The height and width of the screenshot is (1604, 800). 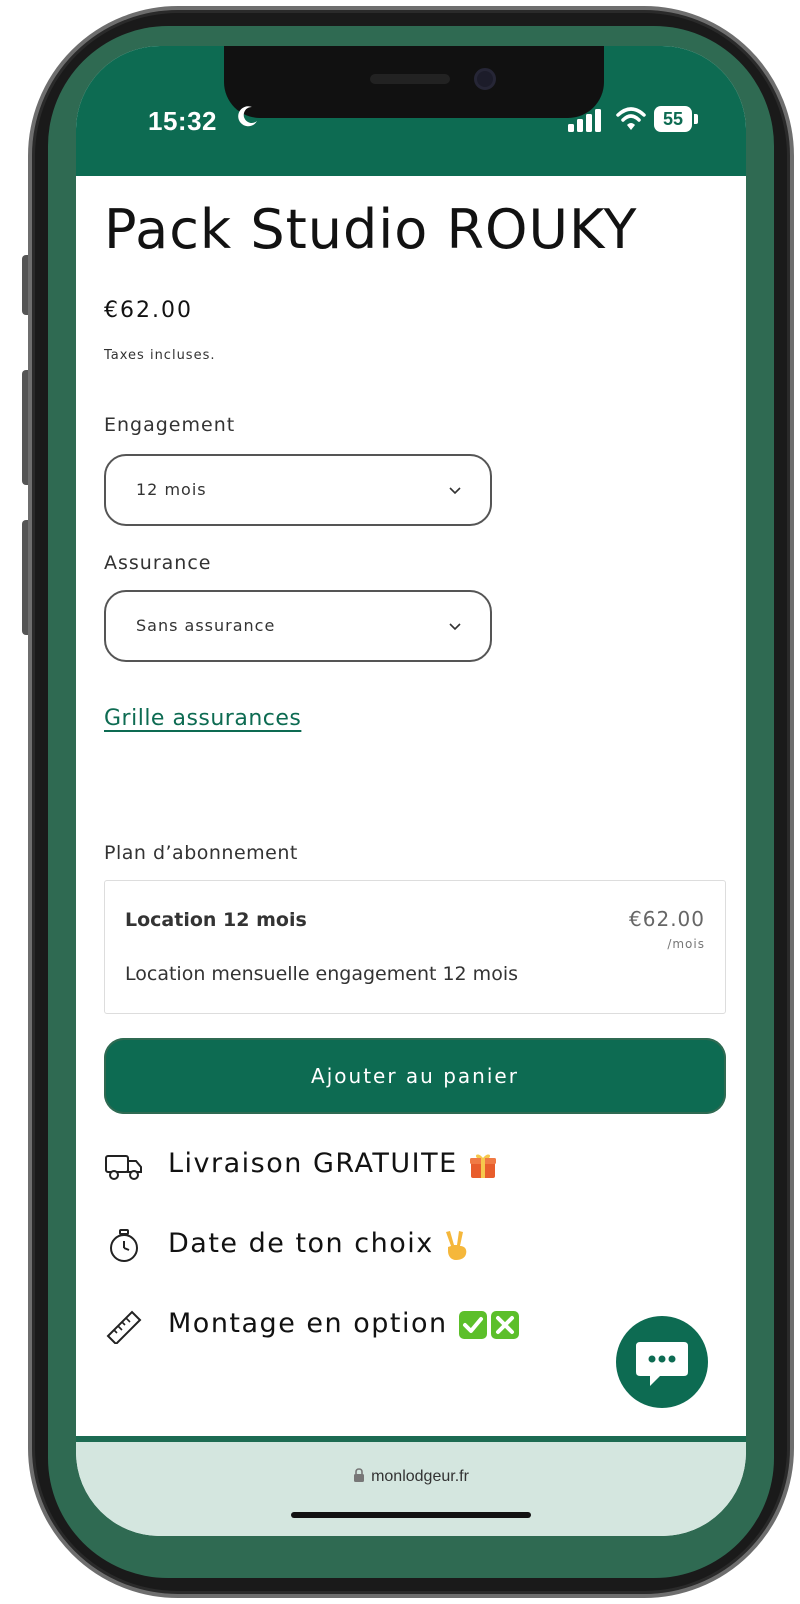 I want to click on stopwatch-icon, so click(x=124, y=1245).